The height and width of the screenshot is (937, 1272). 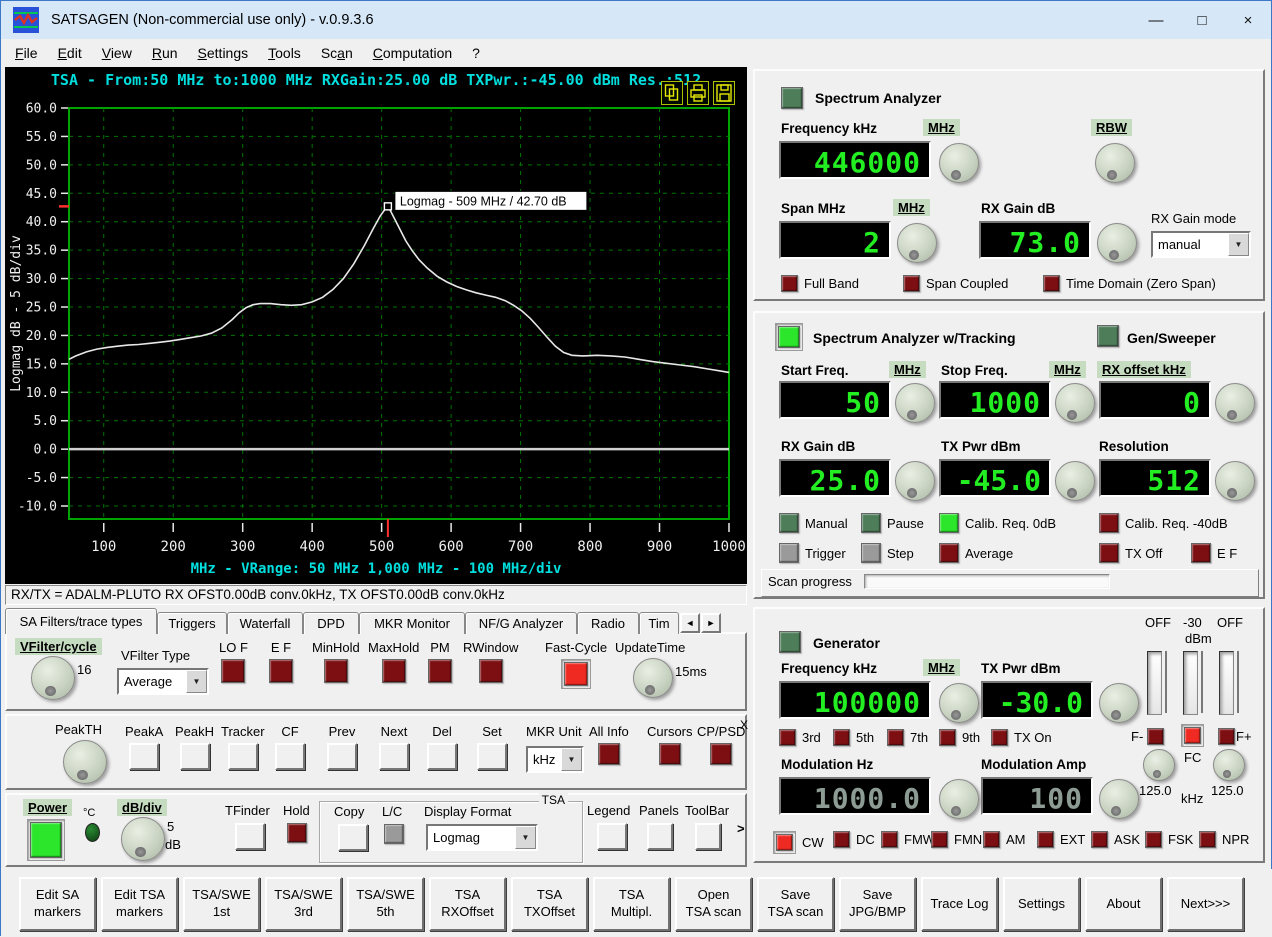 I want to click on fmw-checkbox, so click(x=889, y=839).